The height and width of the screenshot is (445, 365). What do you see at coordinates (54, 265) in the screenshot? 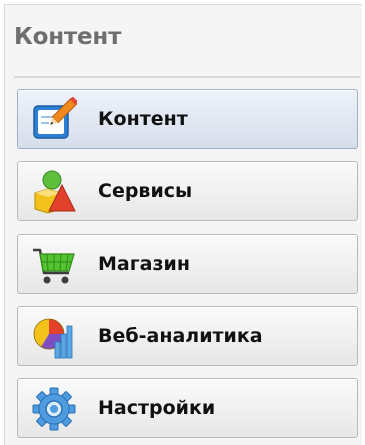
I see `shopping-cart-icon` at bounding box center [54, 265].